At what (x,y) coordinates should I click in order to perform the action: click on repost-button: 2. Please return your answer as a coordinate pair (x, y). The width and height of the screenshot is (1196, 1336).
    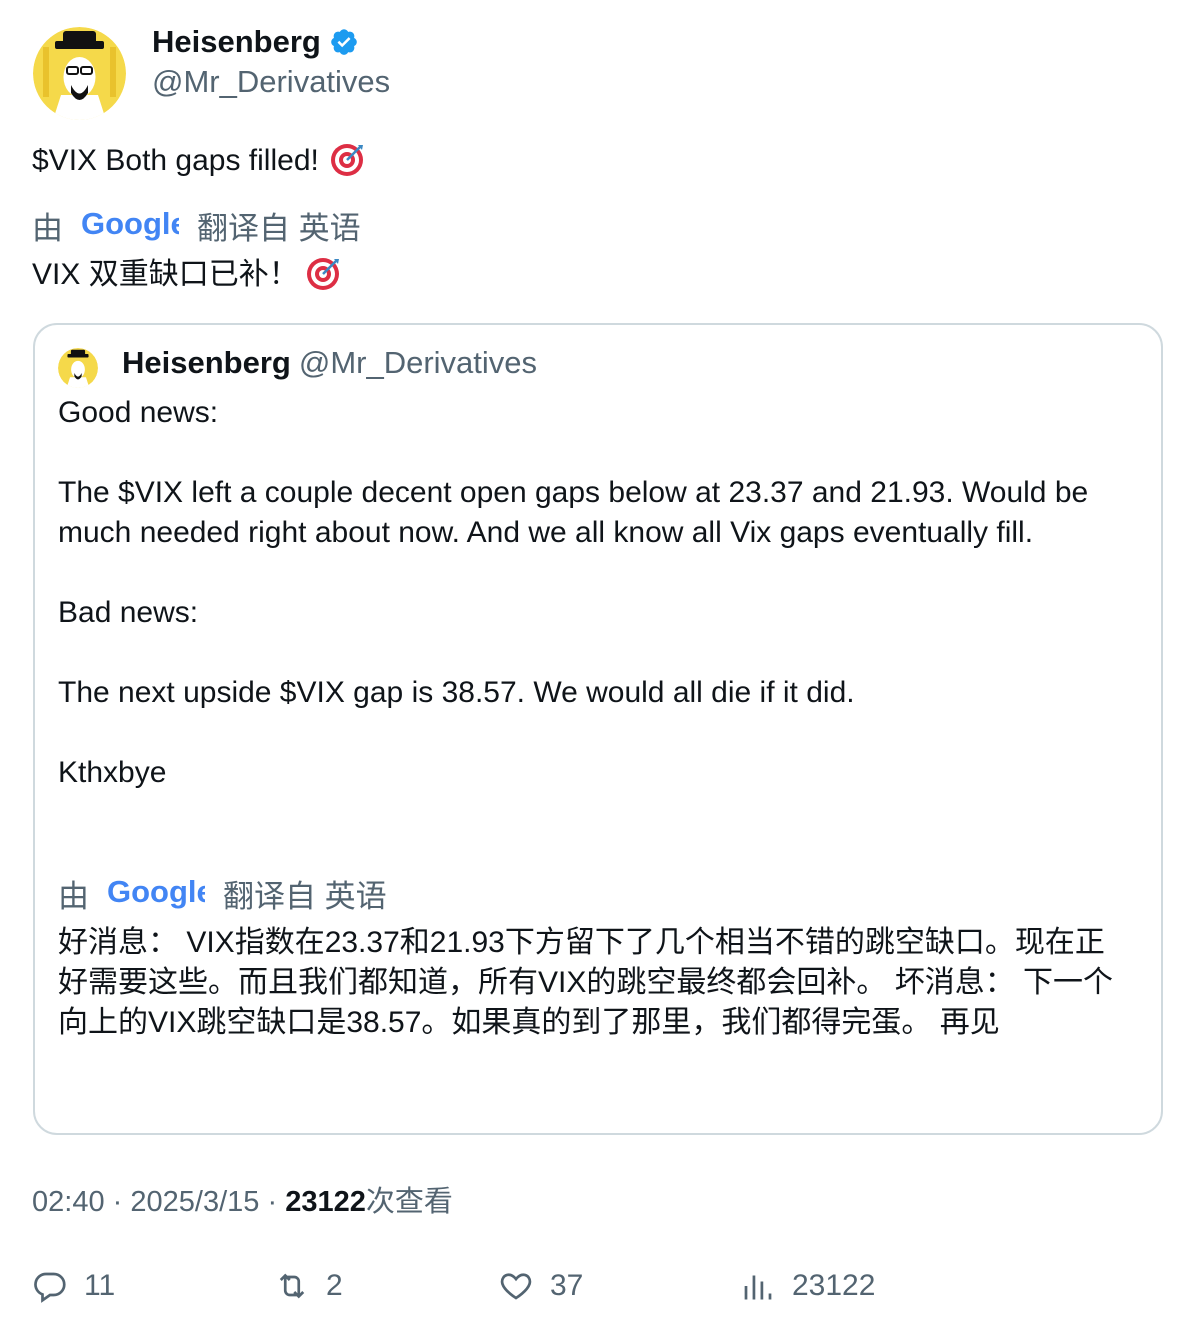
    Looking at the image, I should click on (308, 1286).